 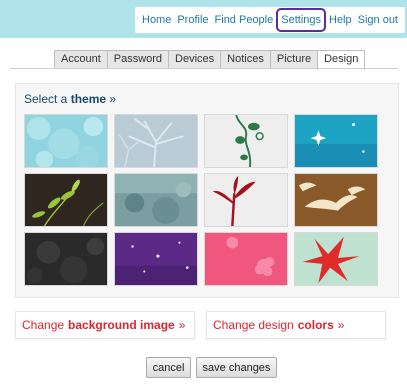 What do you see at coordinates (182, 325) in the screenshot?
I see `bg-link-arrow: »` at bounding box center [182, 325].